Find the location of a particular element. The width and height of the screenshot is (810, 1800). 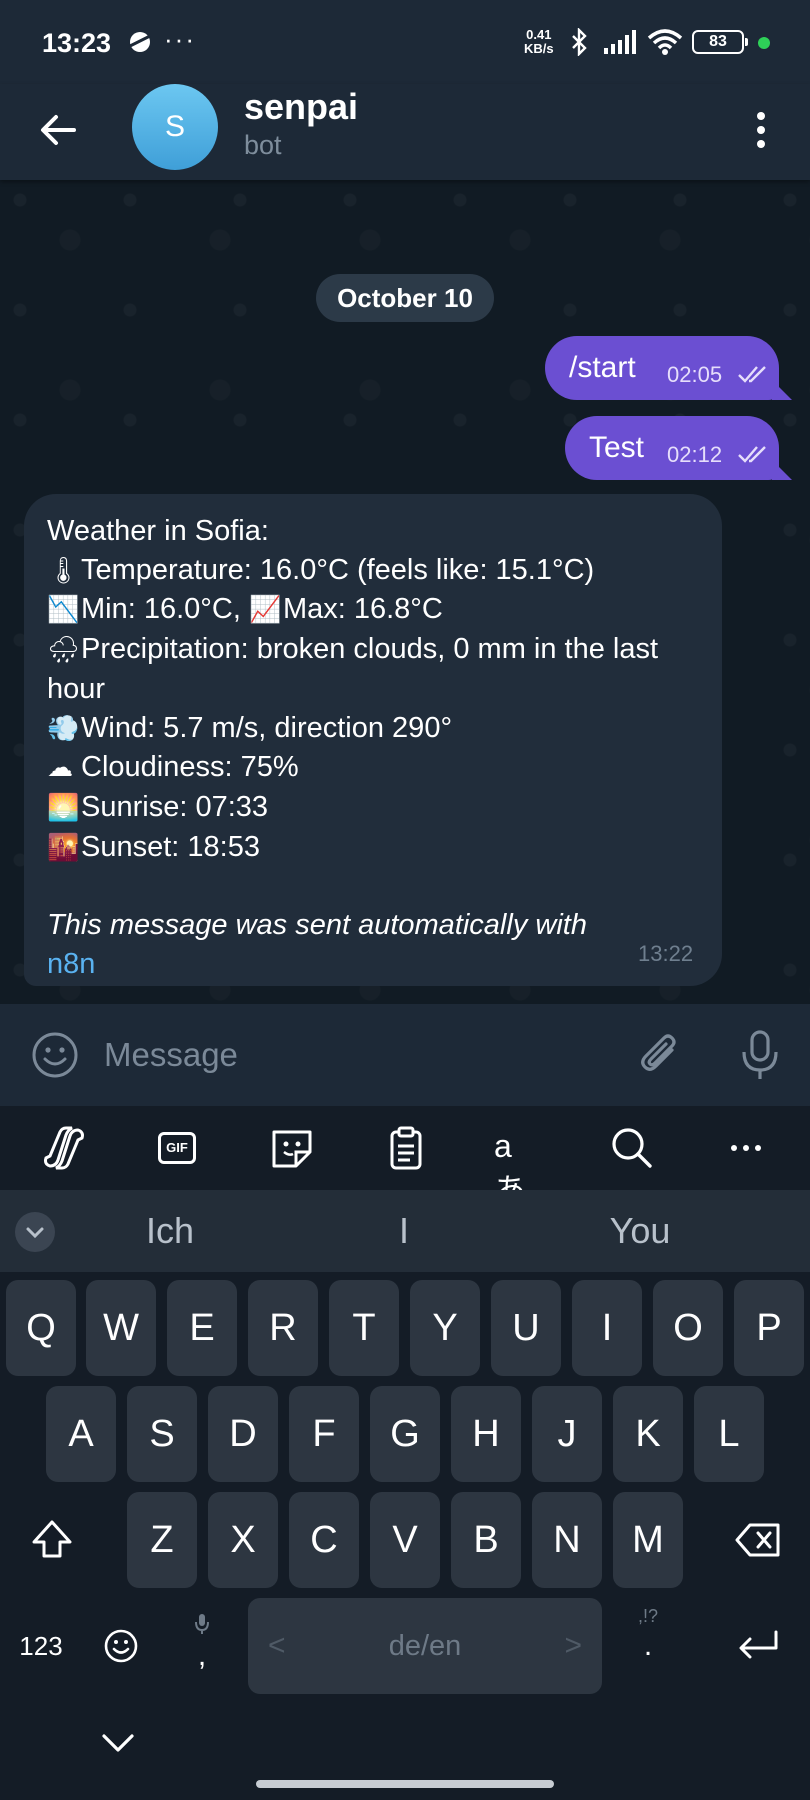

key-j: J is located at coordinates (567, 1434).